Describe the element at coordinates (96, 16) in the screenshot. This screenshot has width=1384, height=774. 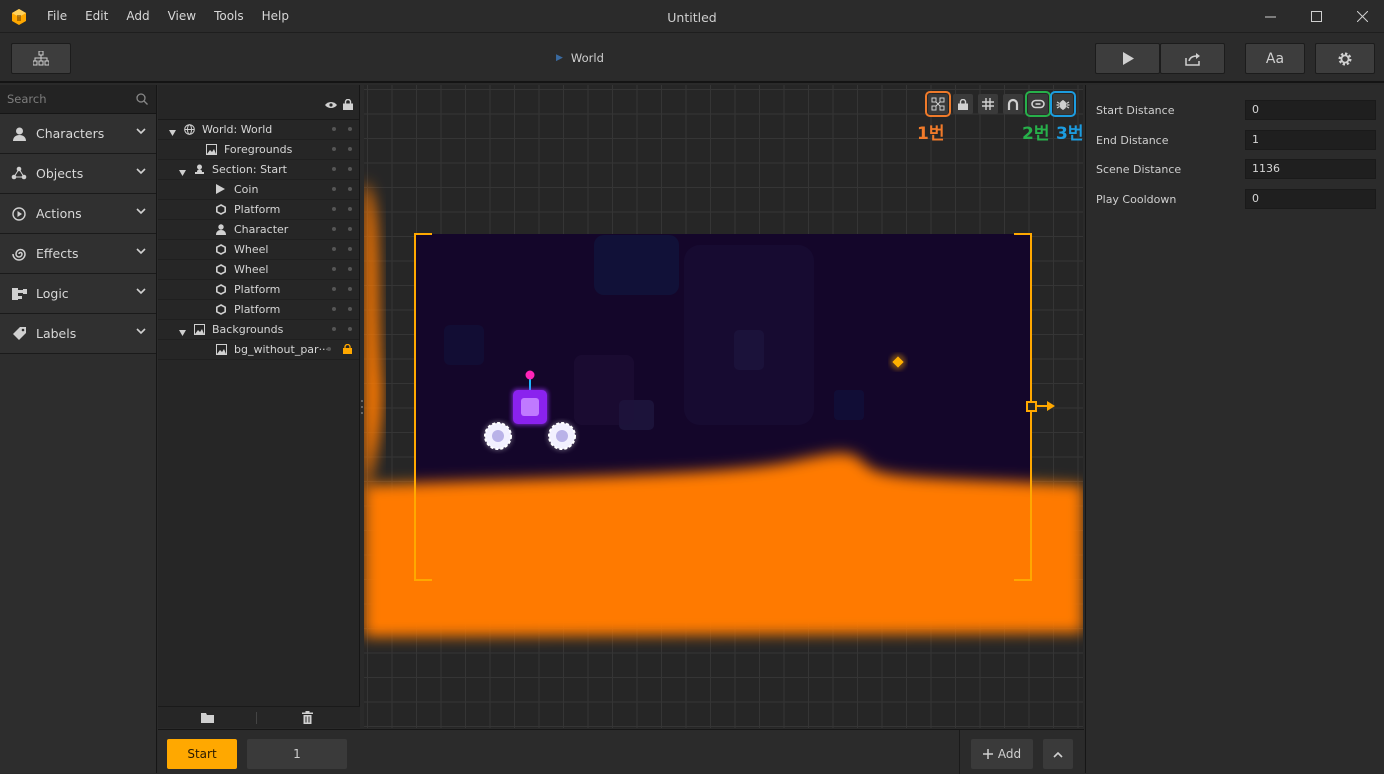
I see `menu-edit: Edit` at that location.